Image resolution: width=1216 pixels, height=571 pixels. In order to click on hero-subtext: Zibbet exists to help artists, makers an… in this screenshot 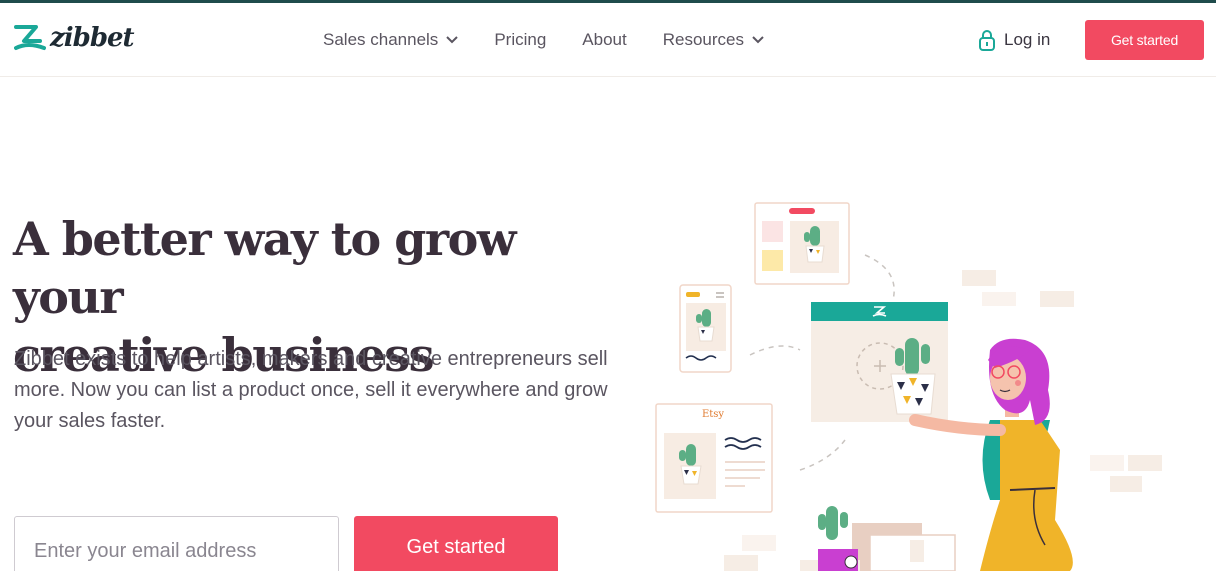, I will do `click(311, 390)`.